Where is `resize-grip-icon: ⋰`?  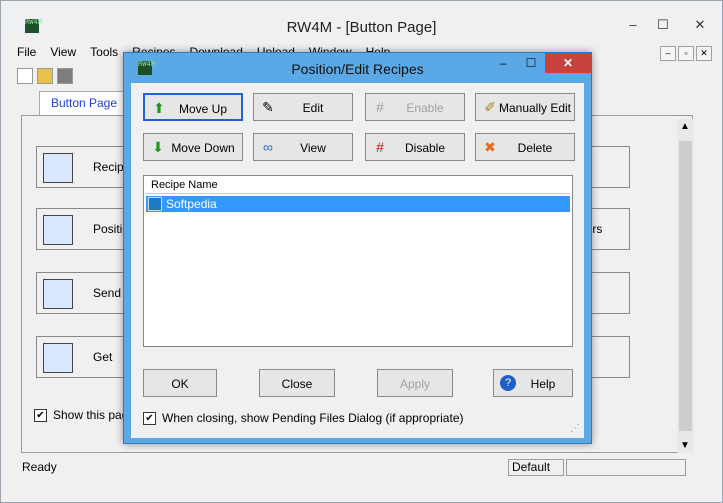
resize-grip-icon: ⋰ is located at coordinates (575, 428).